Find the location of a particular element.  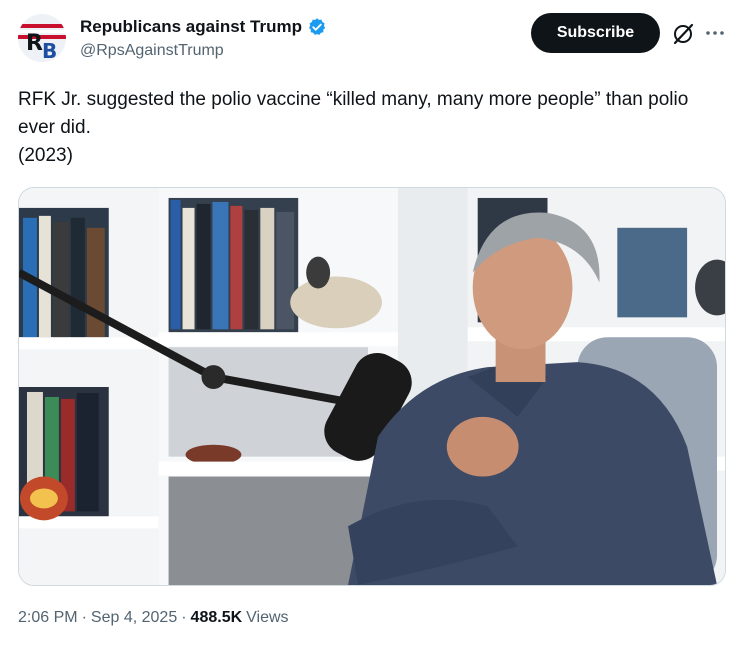

tweet-meta: 2:06 PM · Sep 4, 2025 · 488.5K Views is located at coordinates (153, 618).